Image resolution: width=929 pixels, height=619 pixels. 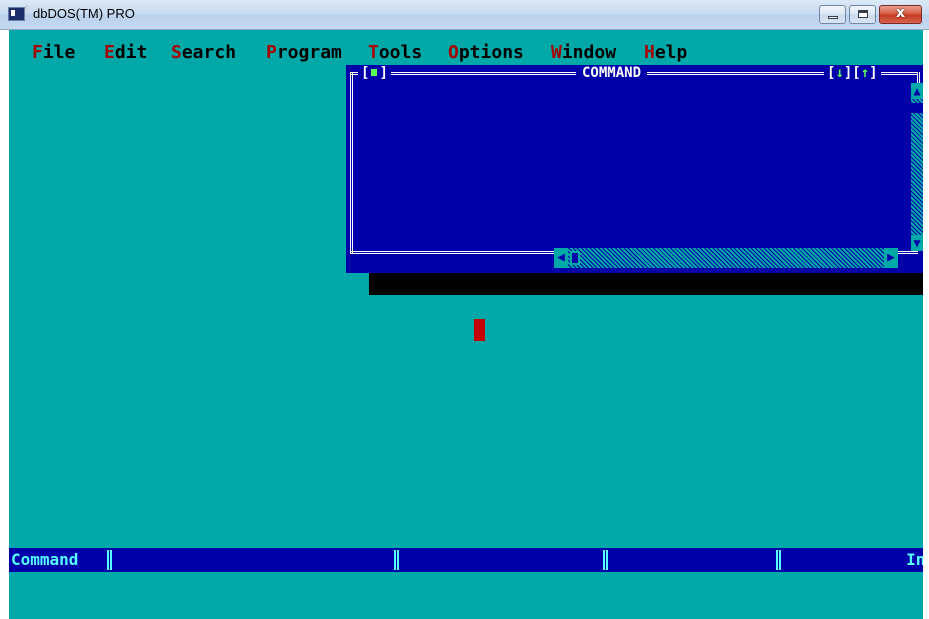 I want to click on arrow-up-icon: ↑, so click(x=865, y=73).